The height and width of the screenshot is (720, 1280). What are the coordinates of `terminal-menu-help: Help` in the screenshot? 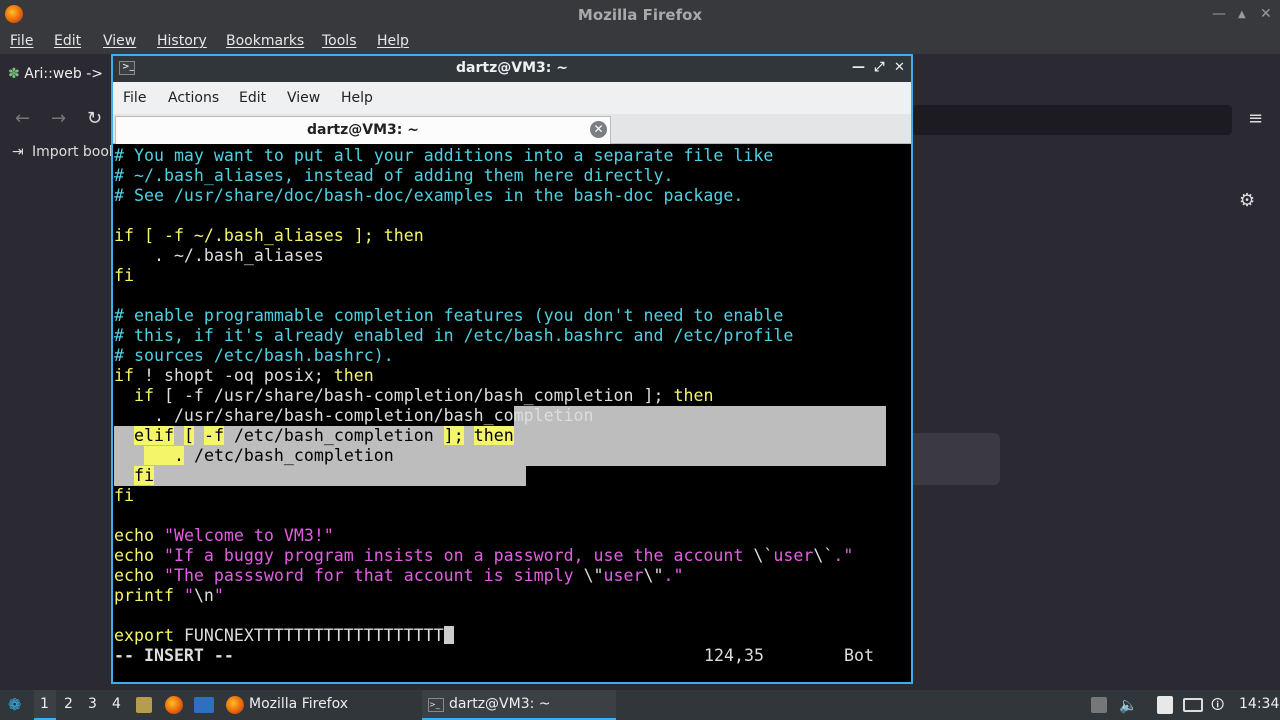 It's located at (357, 98).